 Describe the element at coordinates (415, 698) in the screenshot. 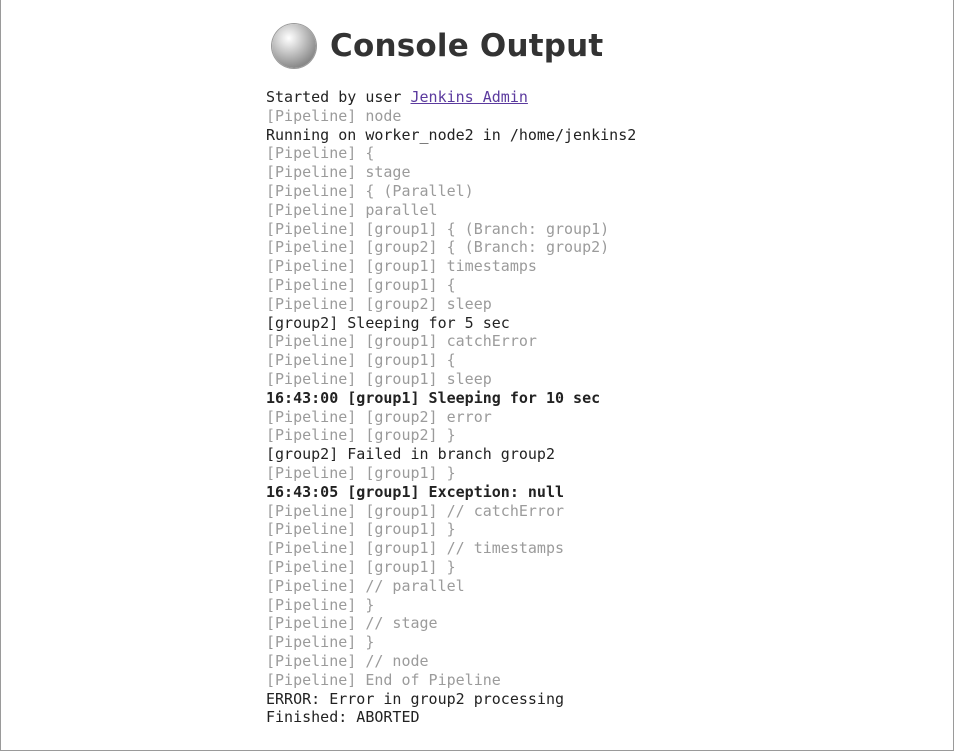

I see `console-line: ERROR: Error in group2 processing` at that location.